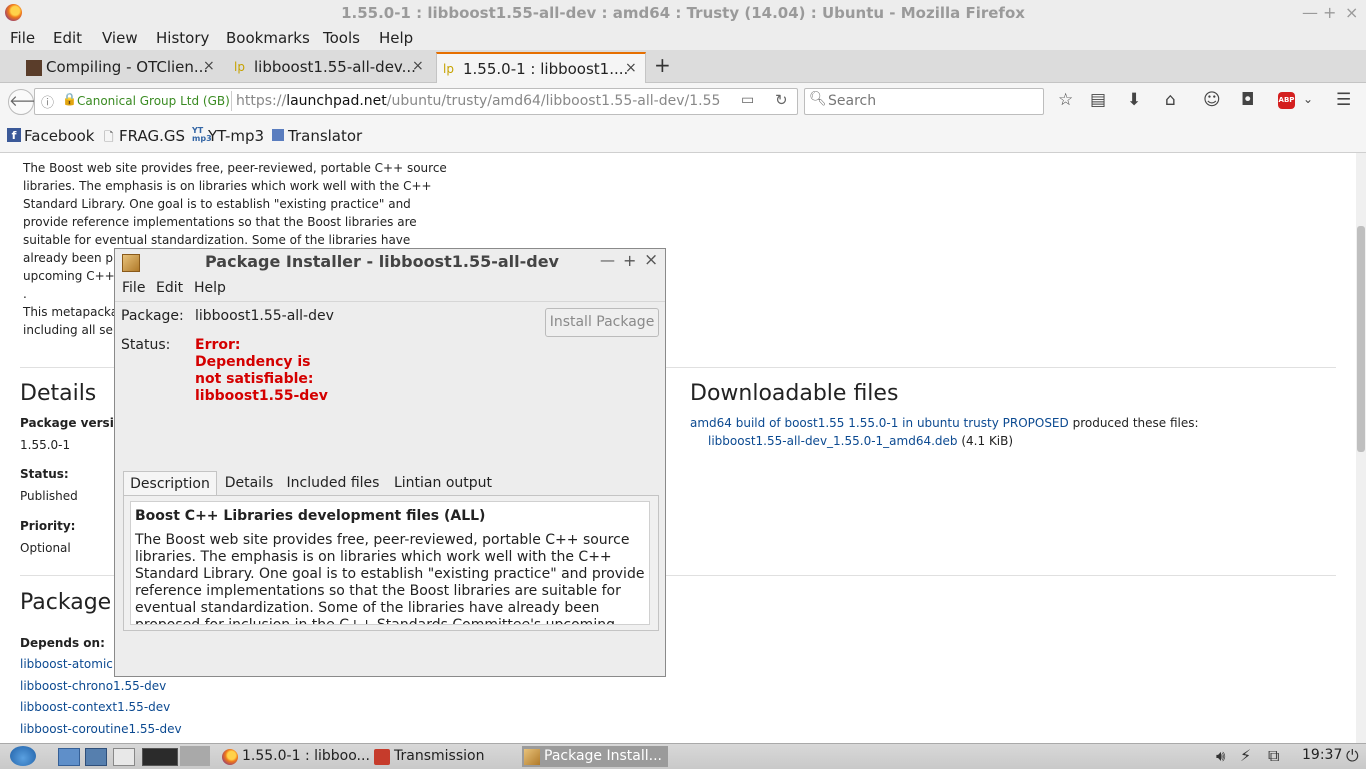  Describe the element at coordinates (1170, 100) in the screenshot. I see `home-icon: ⌂` at that location.